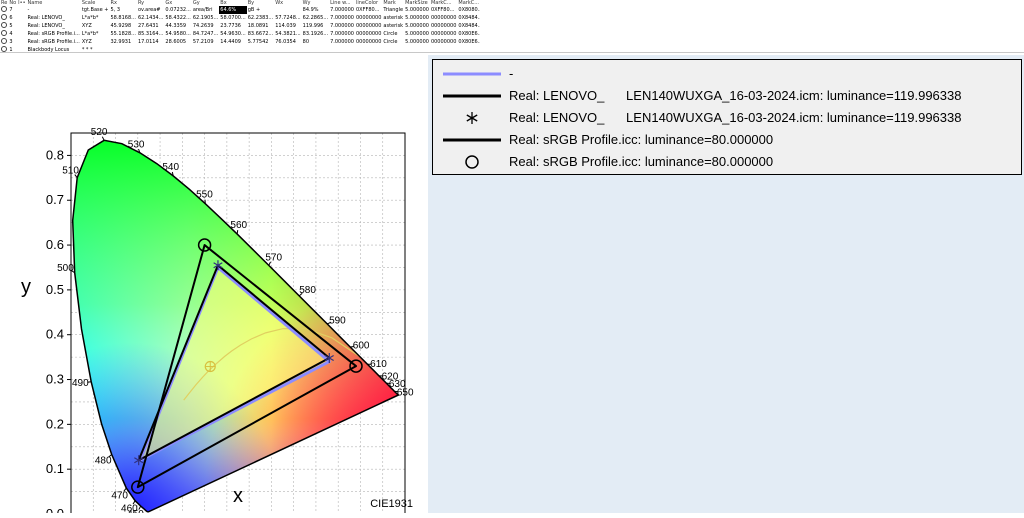 This screenshot has width=1024, height=518. What do you see at coordinates (80, 383) in the screenshot?
I see `wavelength-label: 490` at bounding box center [80, 383].